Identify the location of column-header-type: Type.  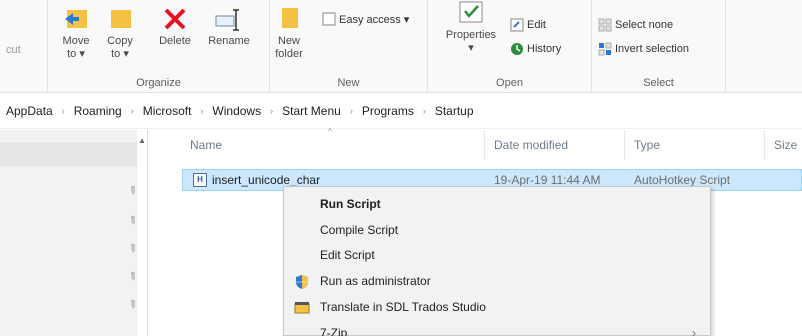
(647, 145).